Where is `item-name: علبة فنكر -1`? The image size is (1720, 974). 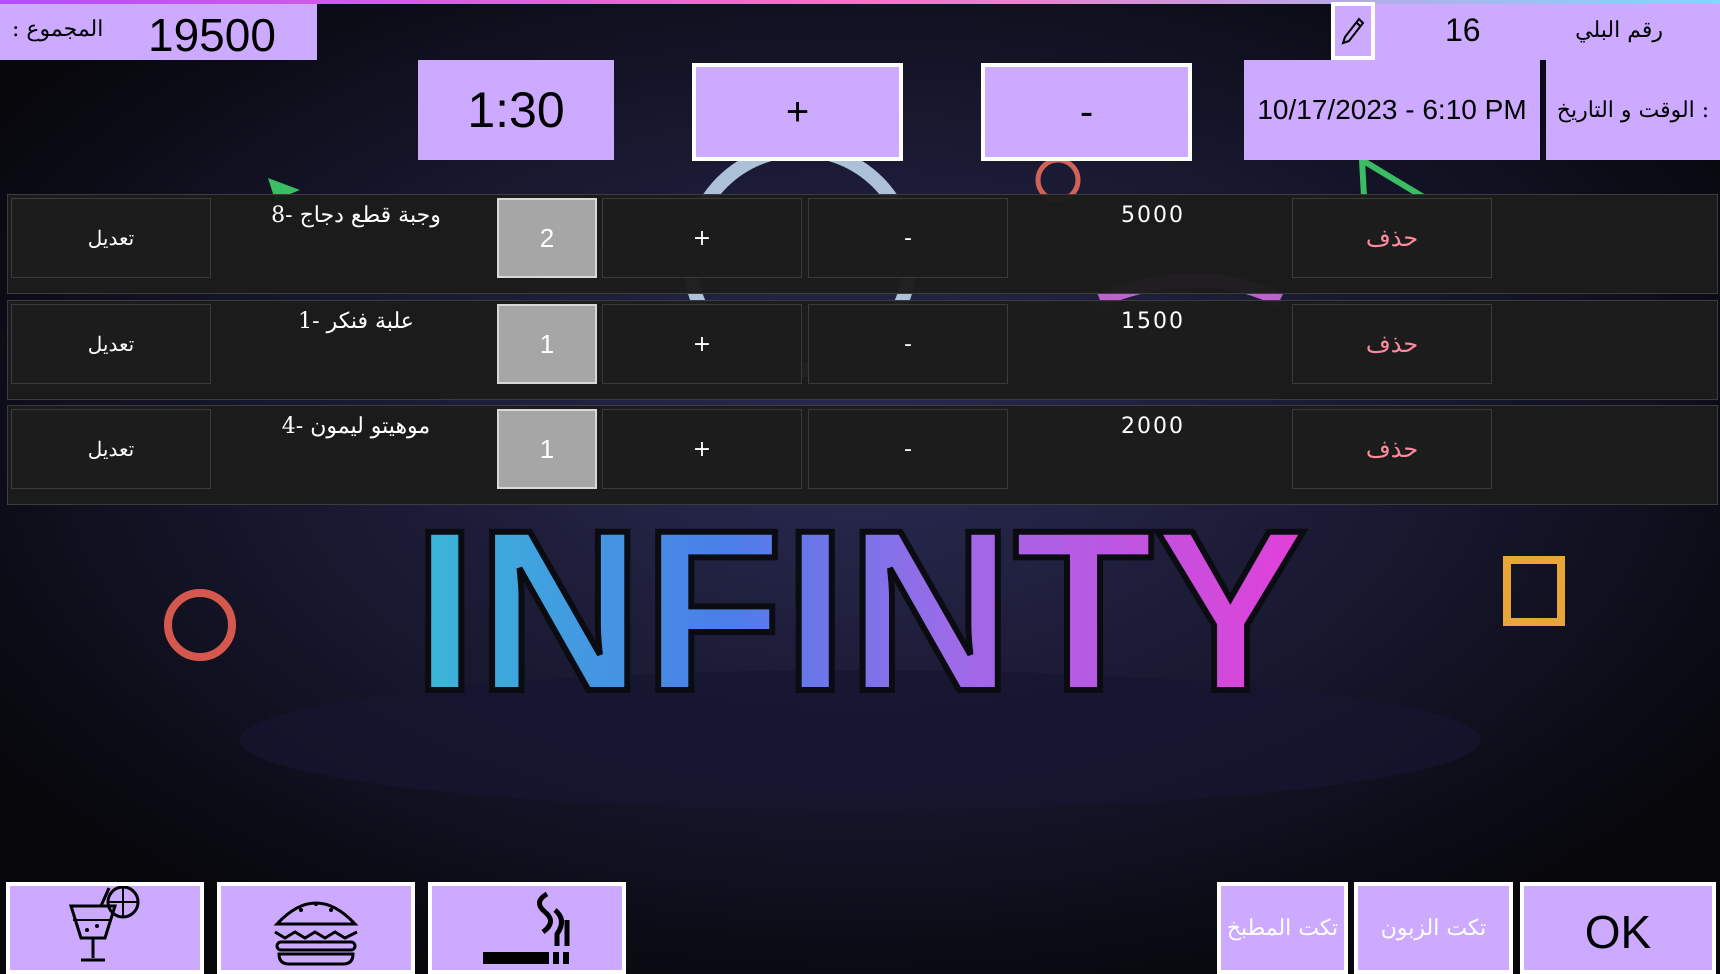 item-name: علبة فنكر -1 is located at coordinates (356, 321).